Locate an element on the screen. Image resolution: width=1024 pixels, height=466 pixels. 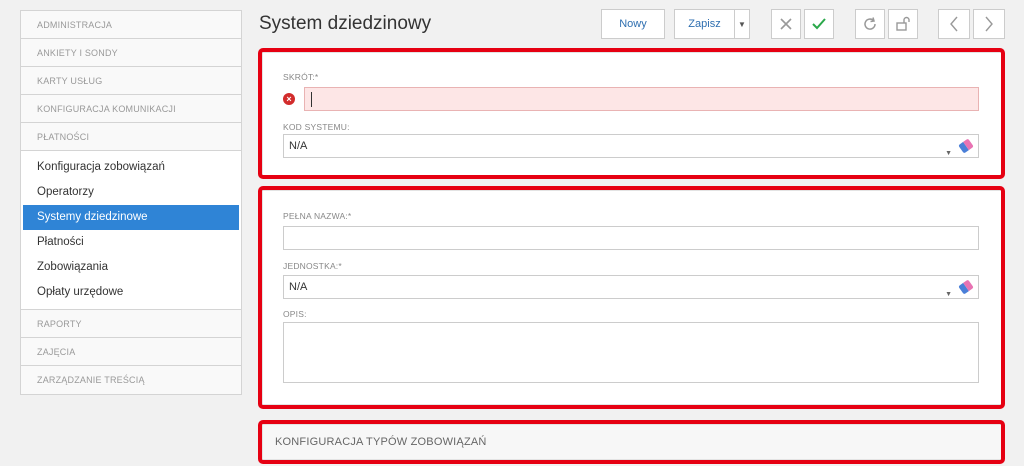
sidebar-section-ankiety: ANKIETY I SONDY is located at coordinates (131, 53).